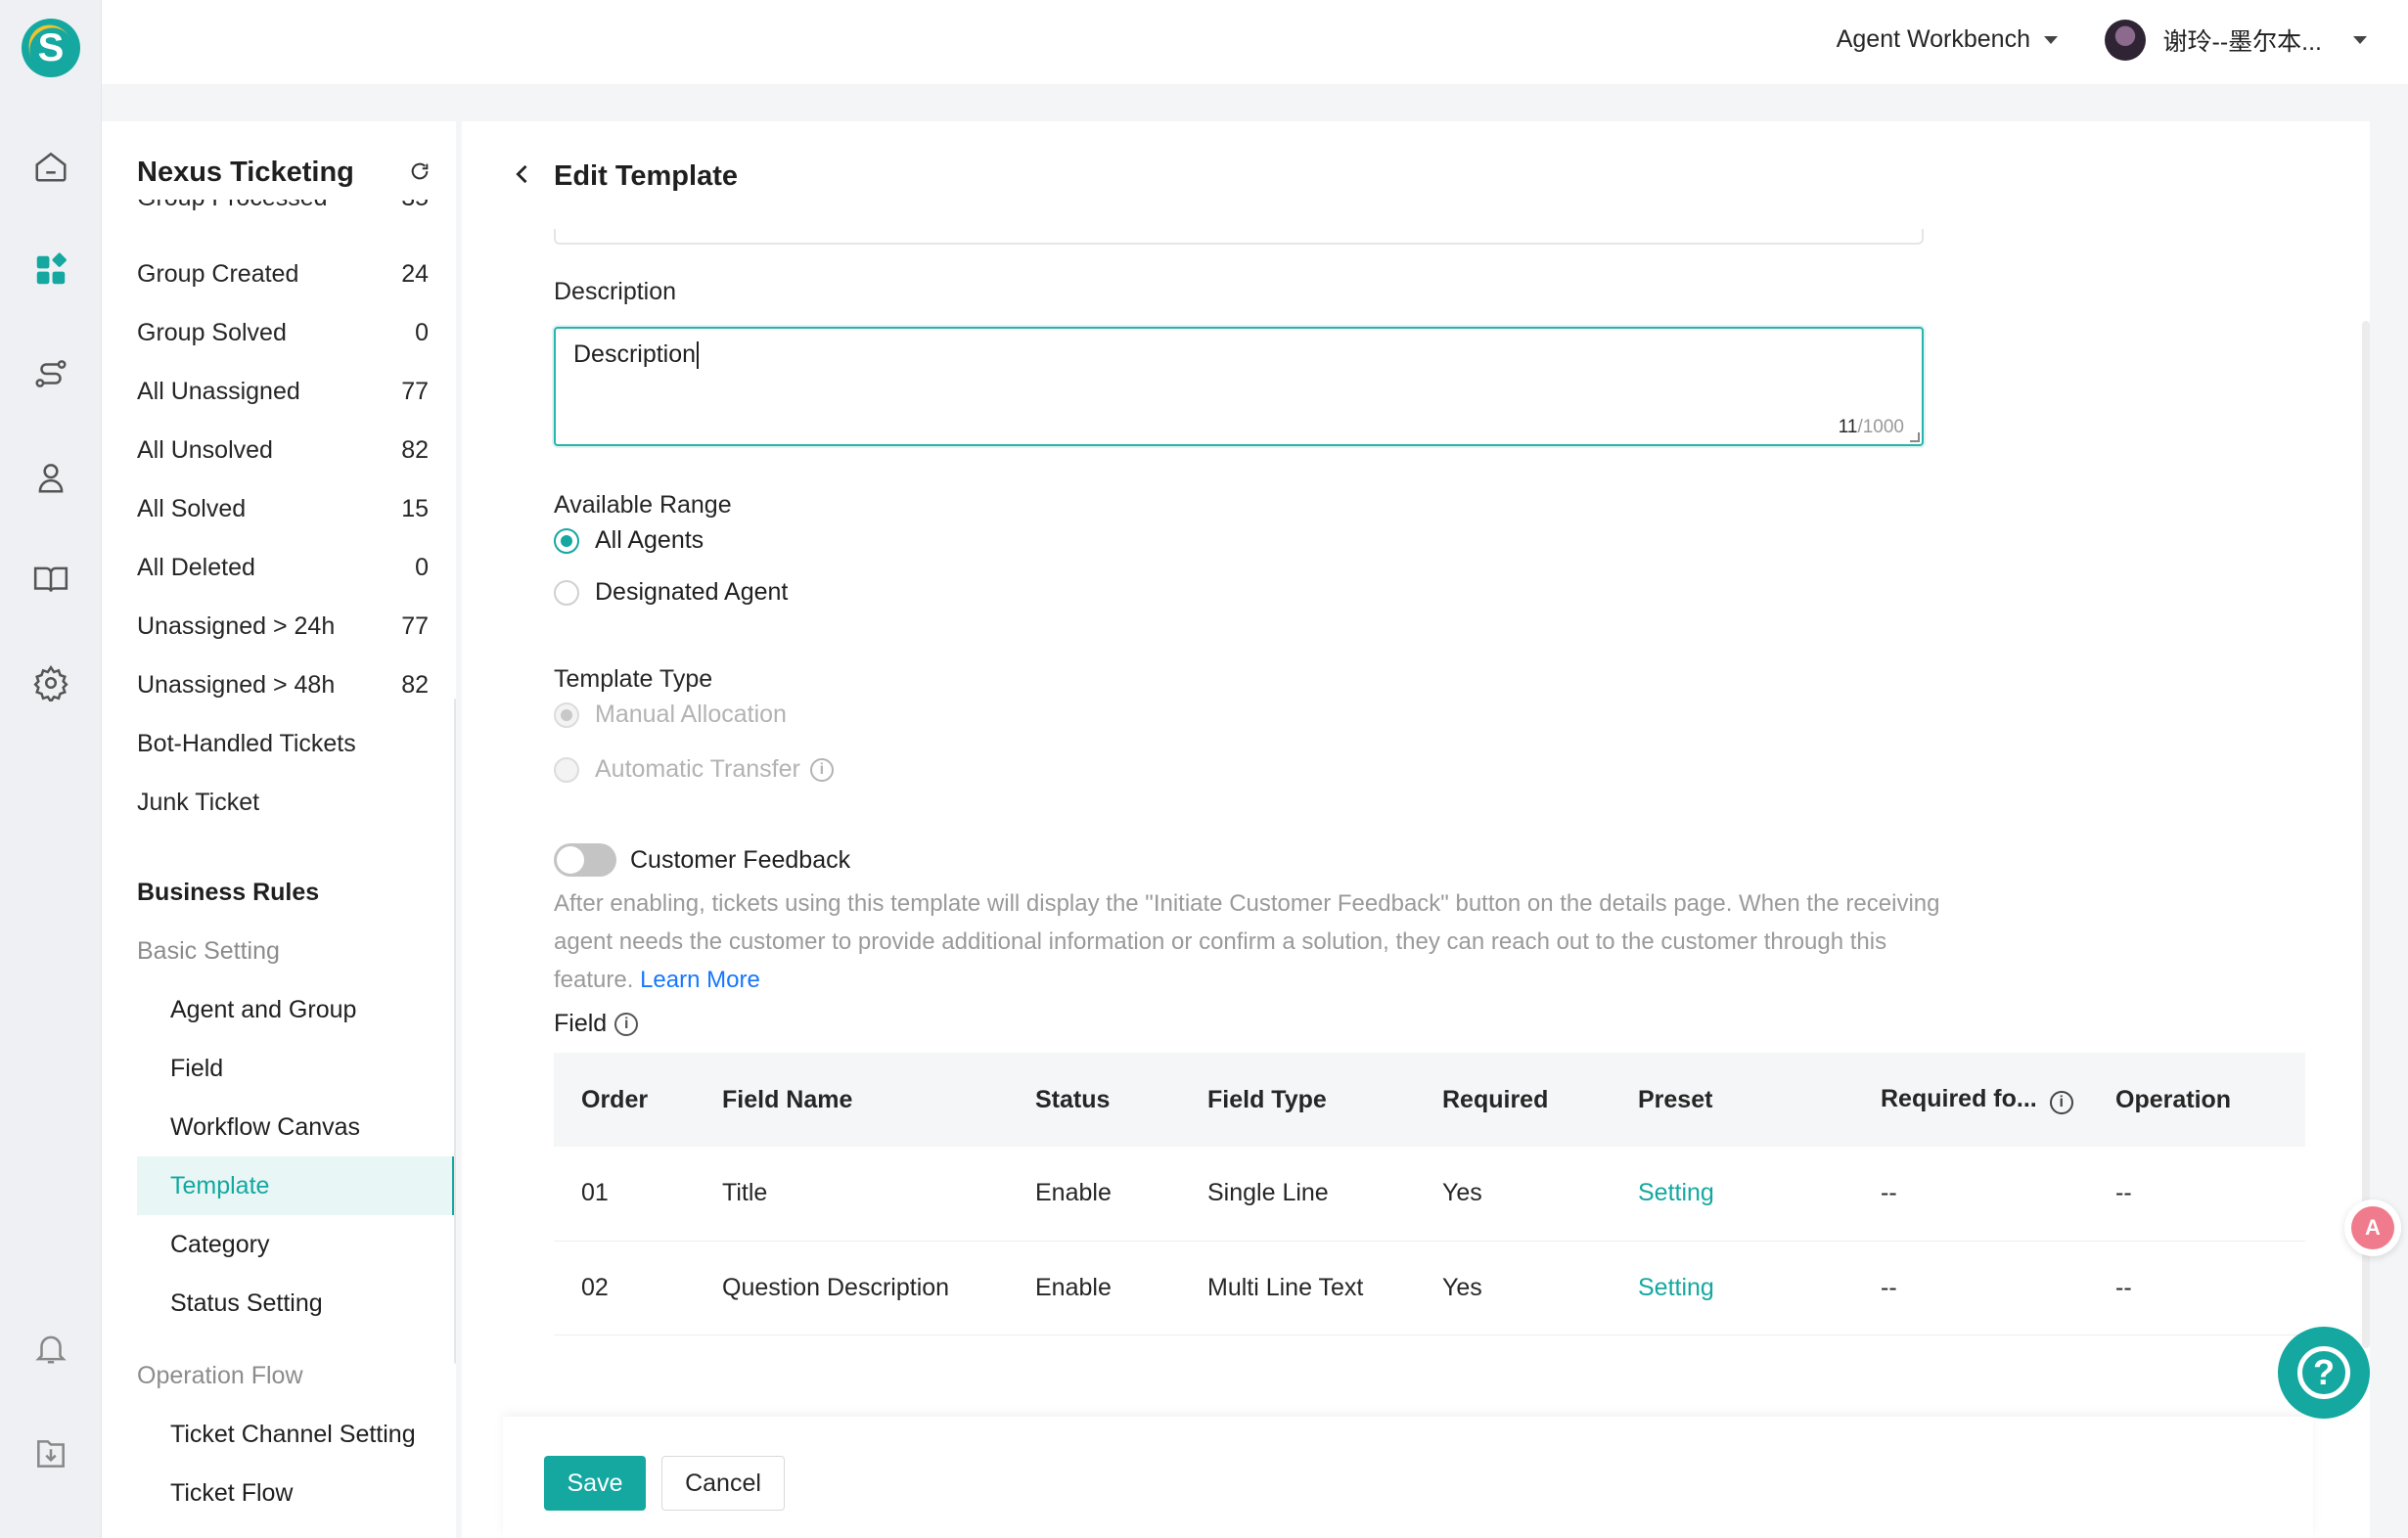 The height and width of the screenshot is (1538, 2408). Describe the element at coordinates (50, 682) in the screenshot. I see `gear-icon` at that location.